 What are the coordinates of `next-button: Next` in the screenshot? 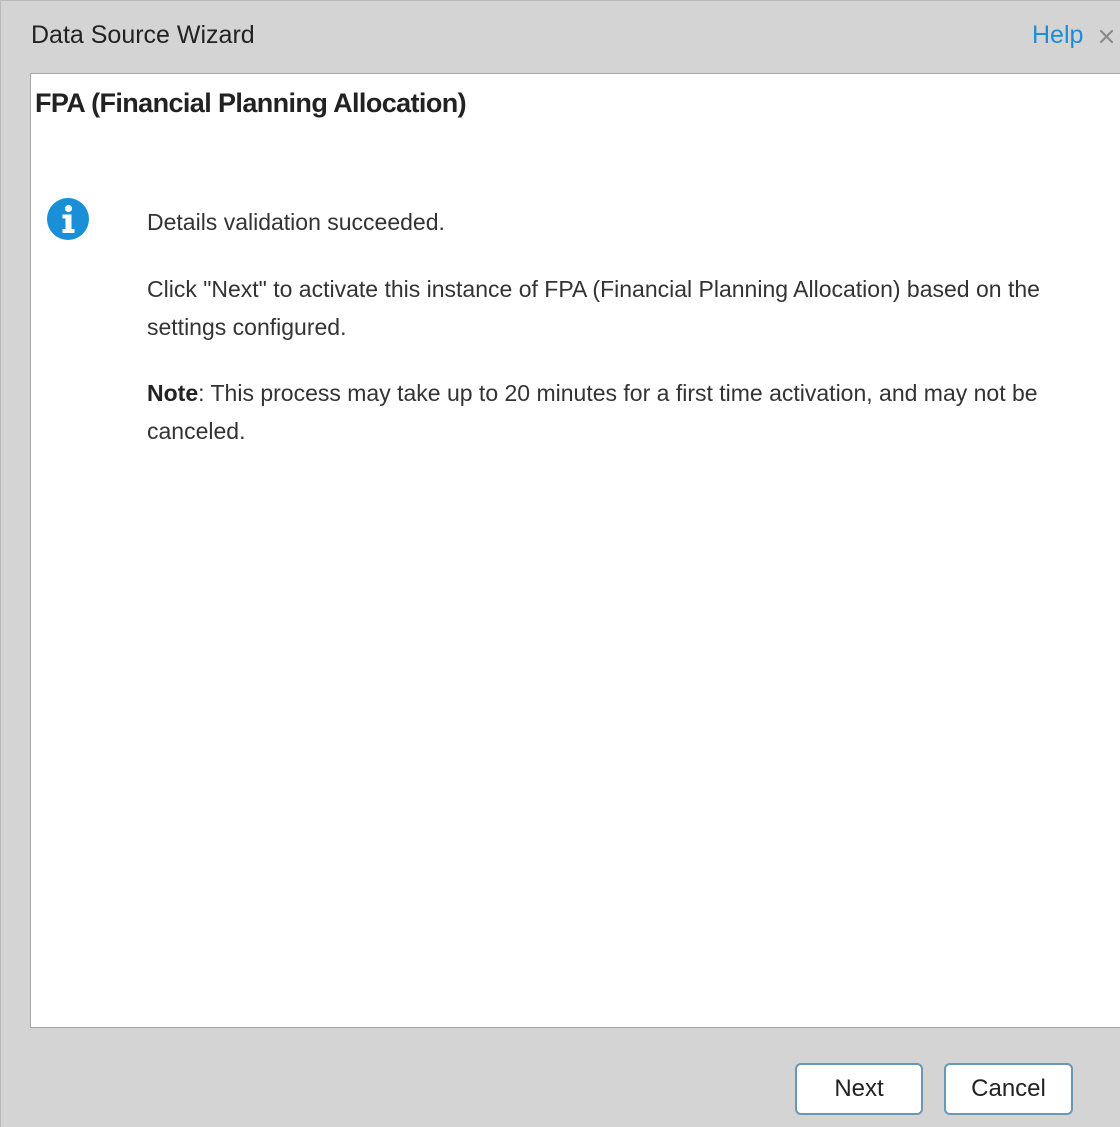 It's located at (859, 1089).